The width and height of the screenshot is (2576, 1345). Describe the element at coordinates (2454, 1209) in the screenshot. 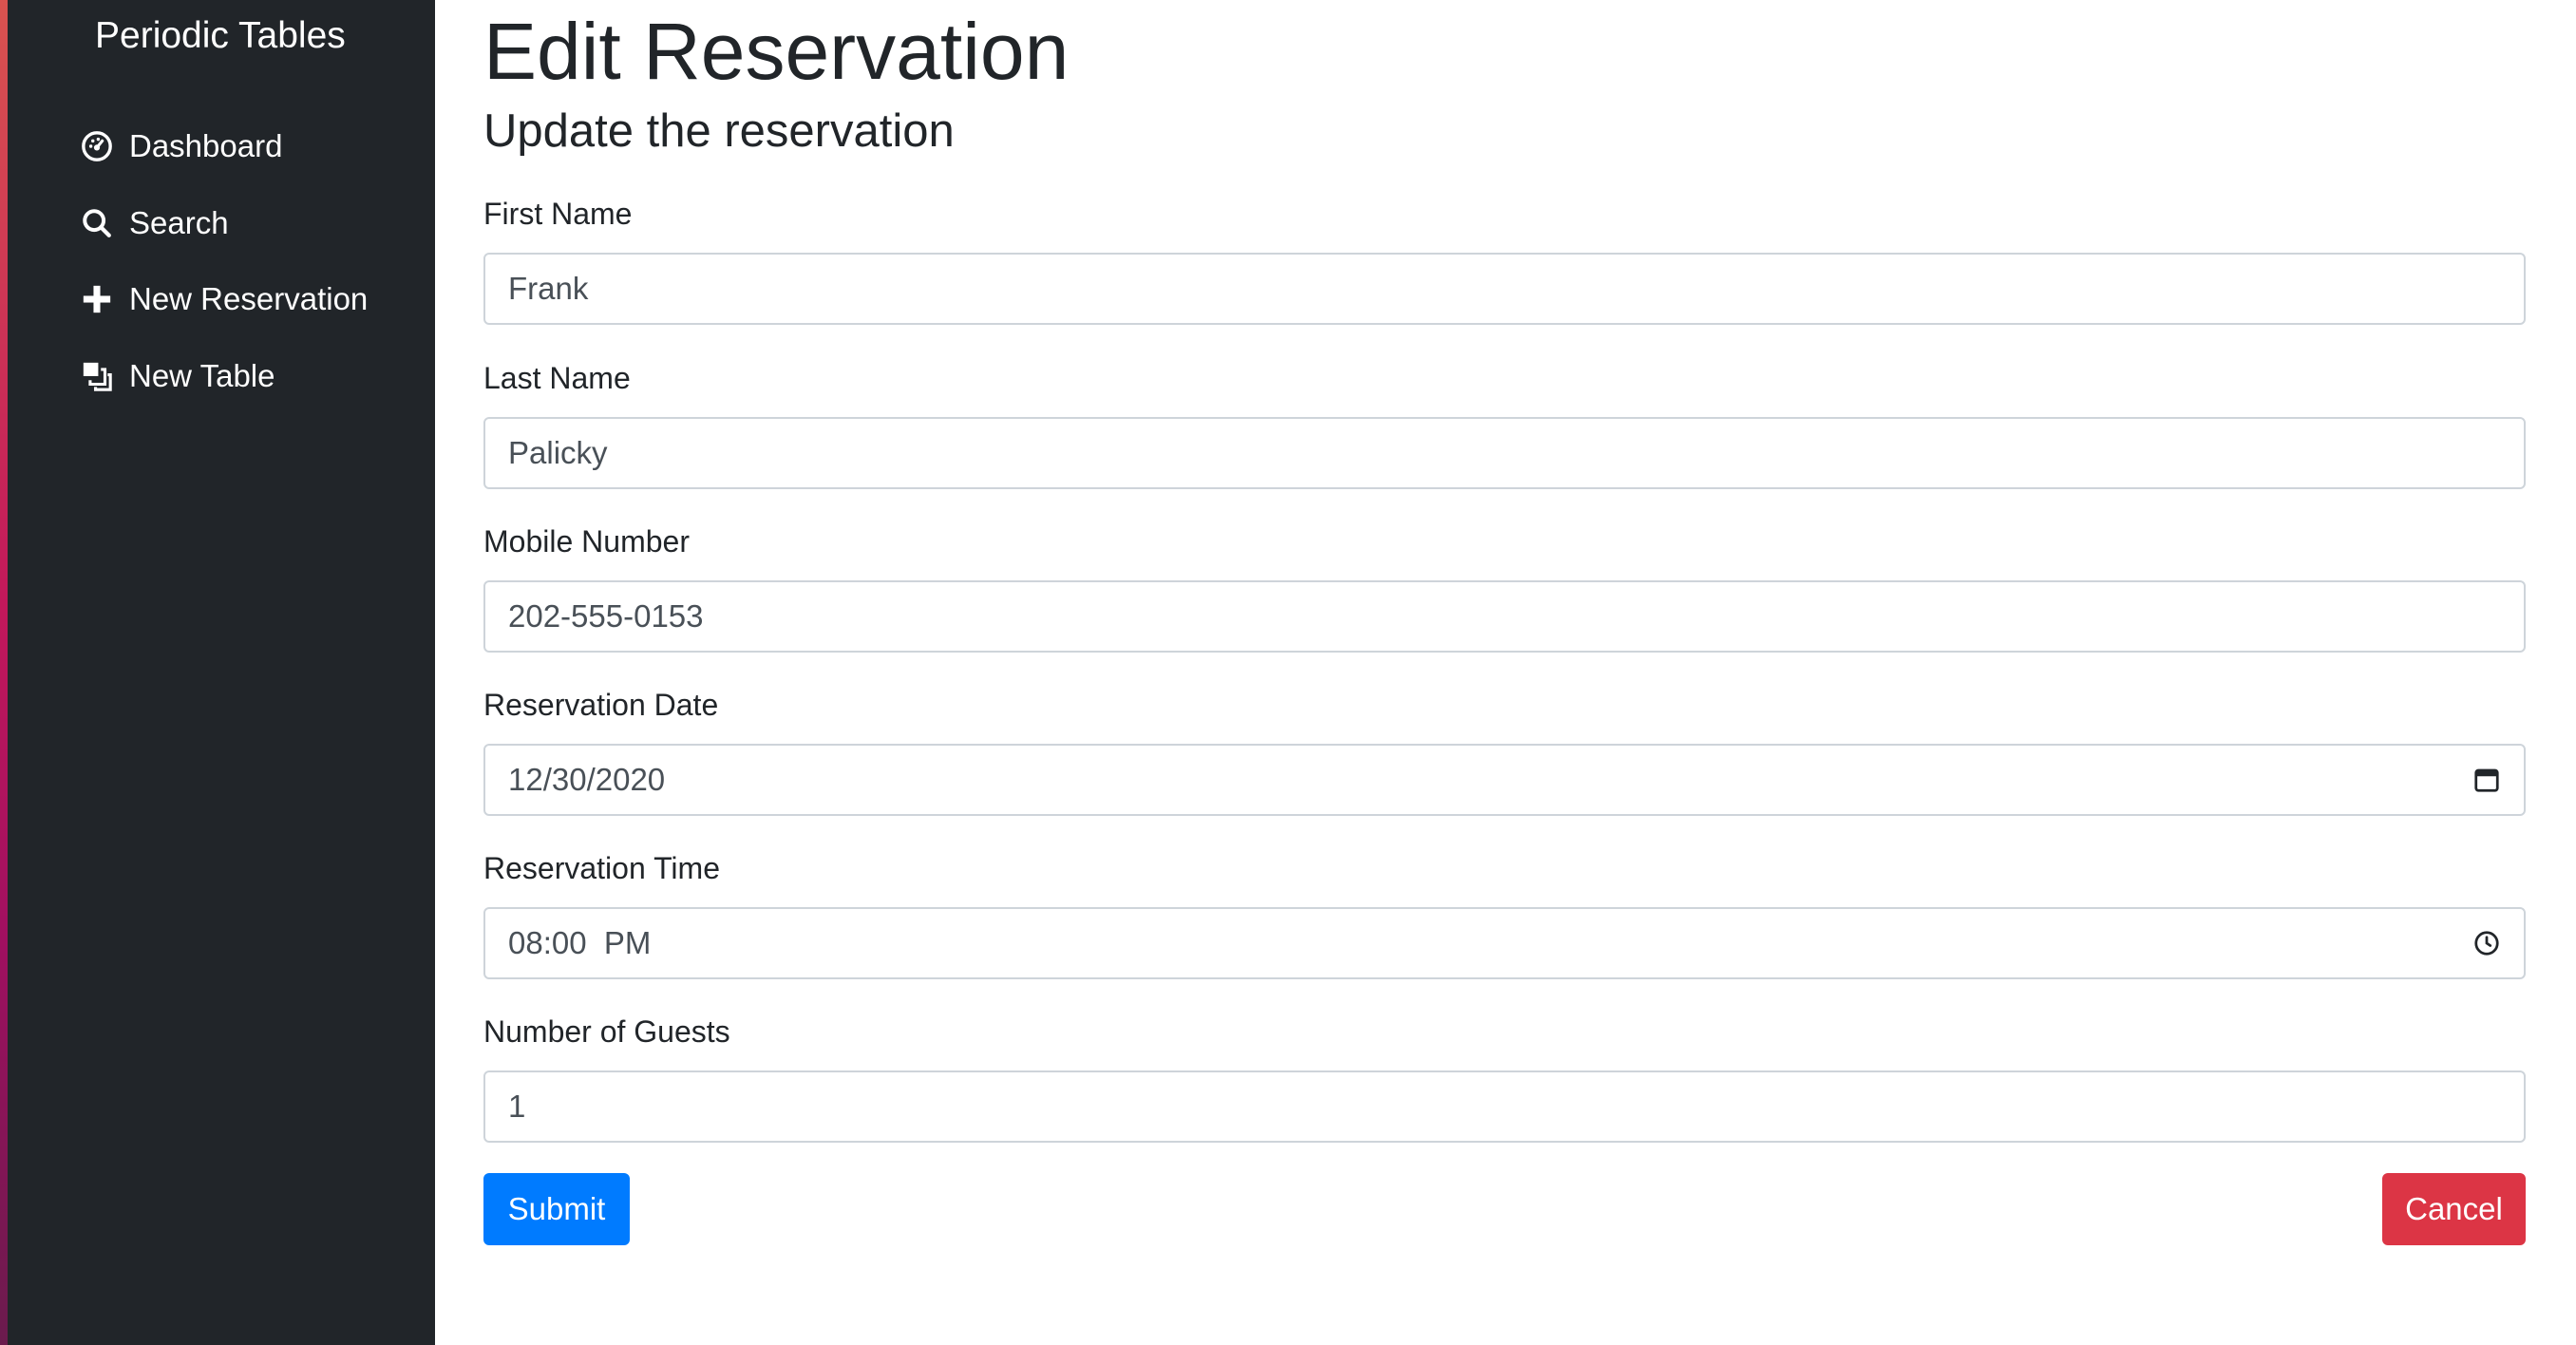

I see `cancel-button: Cancel` at that location.